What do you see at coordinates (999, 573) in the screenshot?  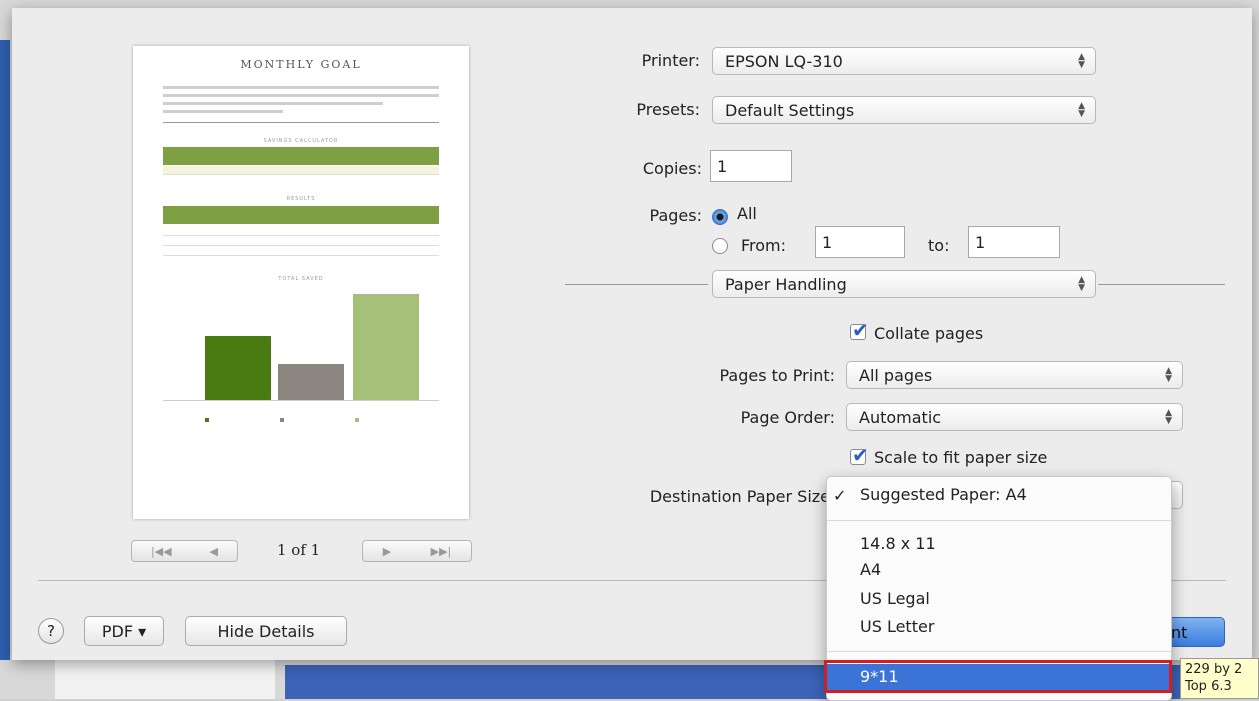 I see `menu-item-a4: A4` at bounding box center [999, 573].